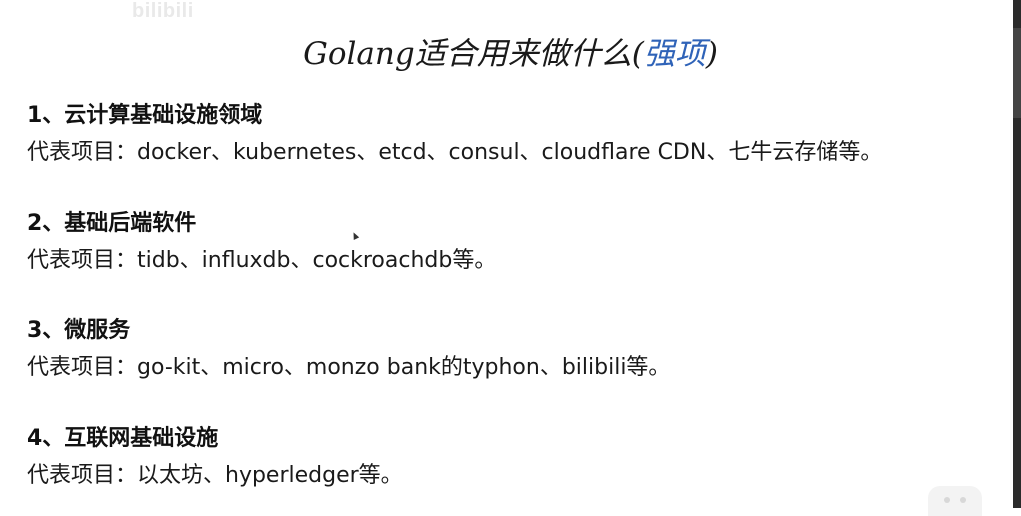 This screenshot has height=516, width=1021. Describe the element at coordinates (79, 330) in the screenshot. I see `section-heading: 3、微服务` at that location.